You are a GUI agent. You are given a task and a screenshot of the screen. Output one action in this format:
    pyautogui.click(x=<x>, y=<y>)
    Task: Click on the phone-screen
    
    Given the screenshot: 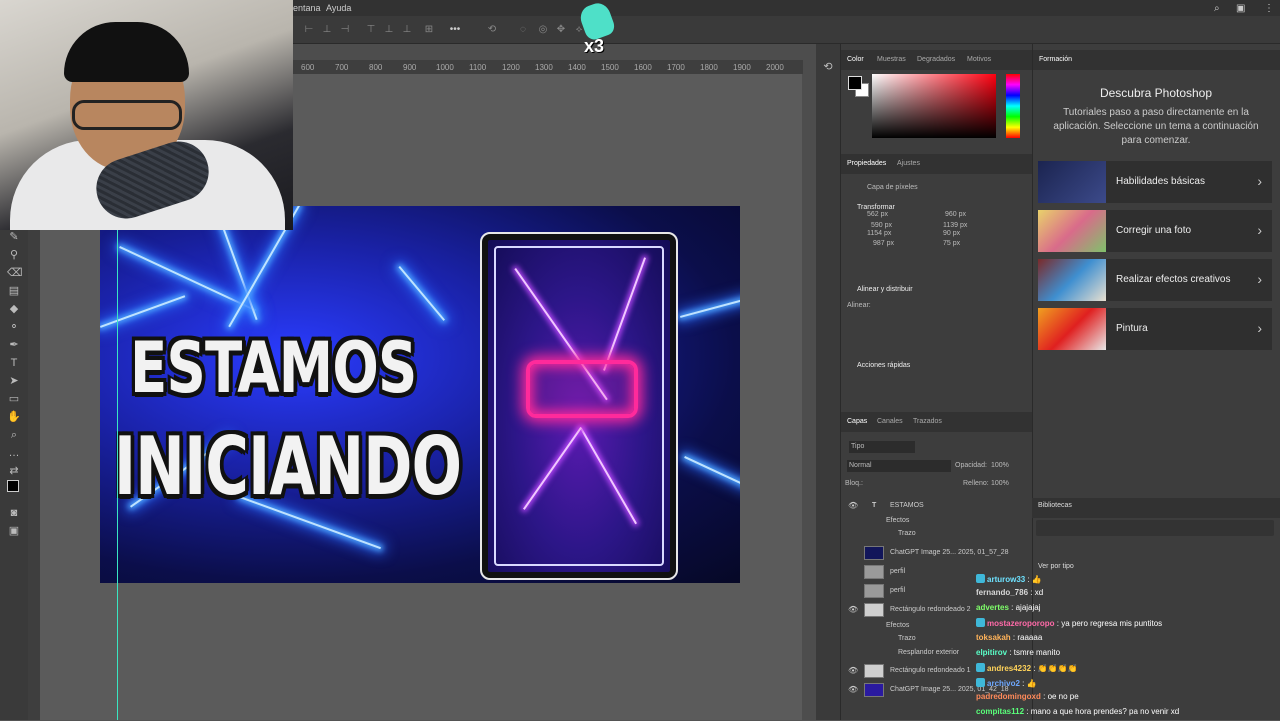 What is the action you would take?
    pyautogui.click(x=579, y=406)
    